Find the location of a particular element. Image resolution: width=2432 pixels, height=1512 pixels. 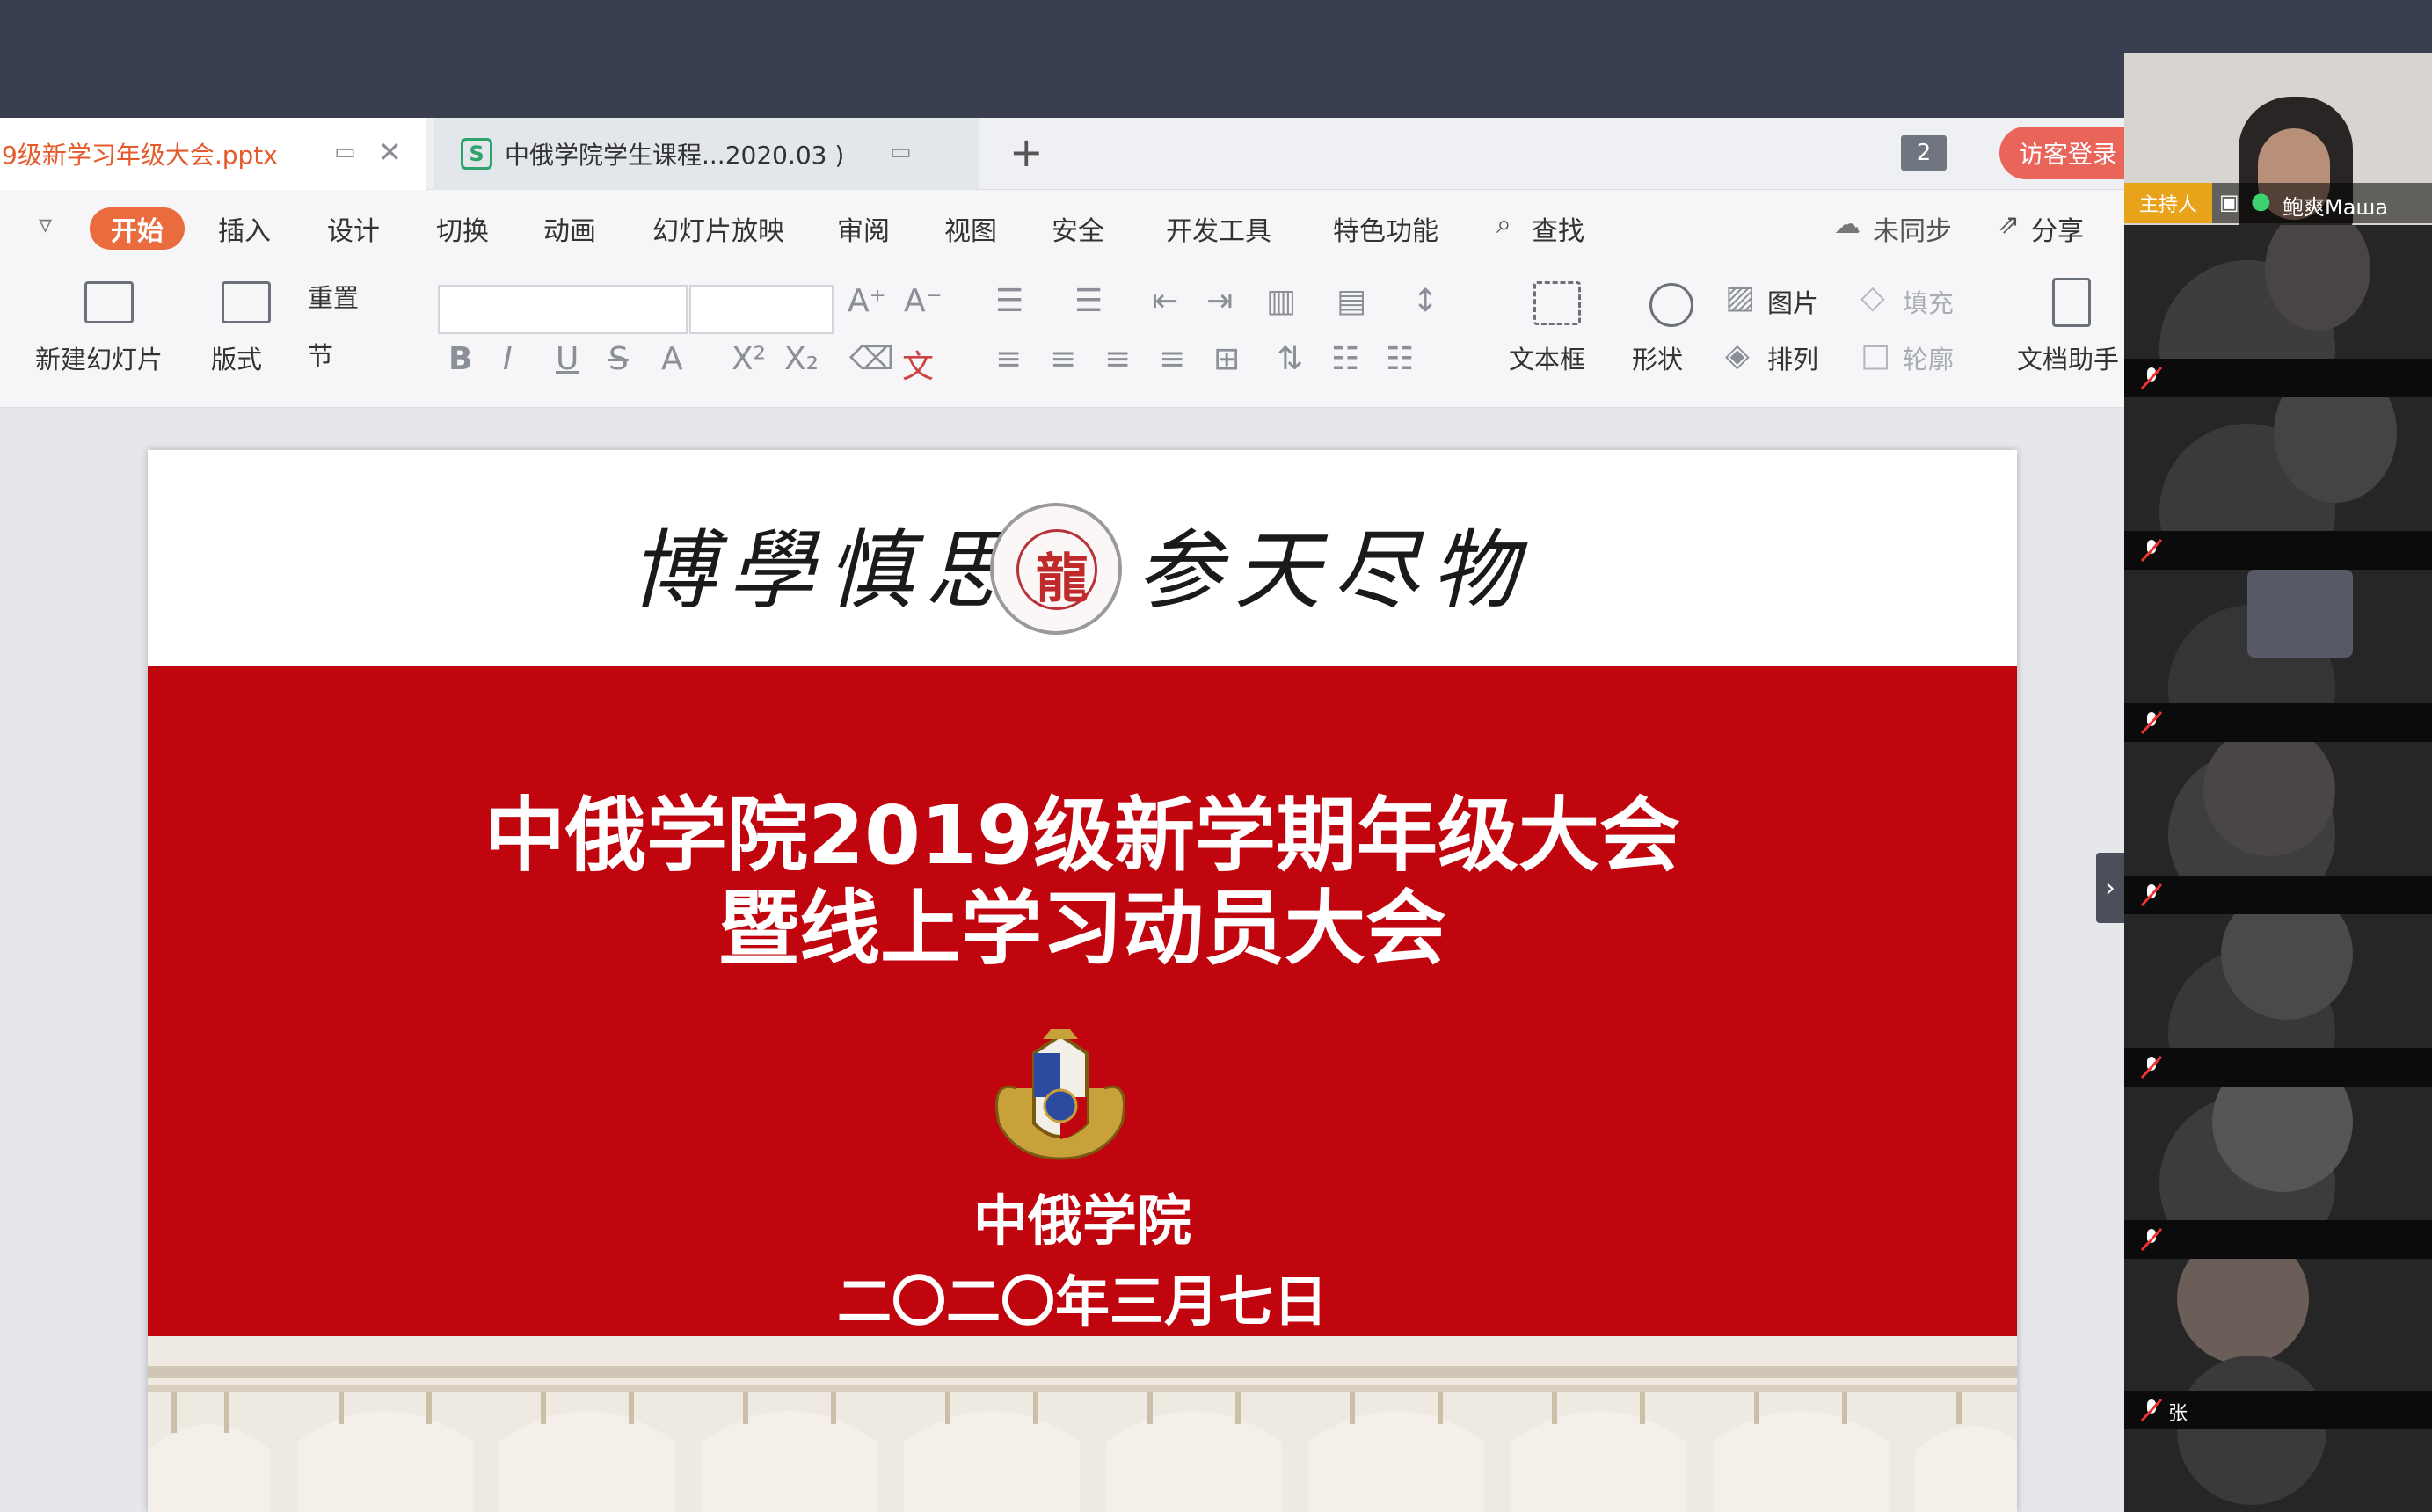

host-video-tile: 主持人 ▣ ● 鲍爽Маша is located at coordinates (2278, 139).